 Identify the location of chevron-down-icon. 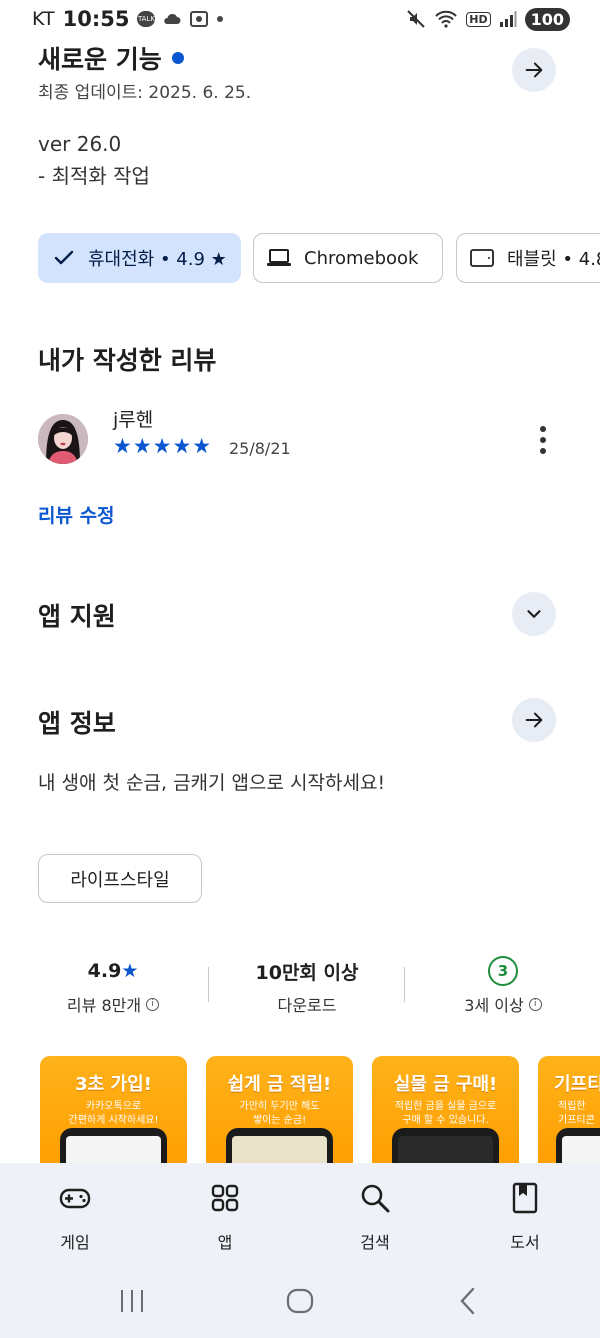
(534, 614).